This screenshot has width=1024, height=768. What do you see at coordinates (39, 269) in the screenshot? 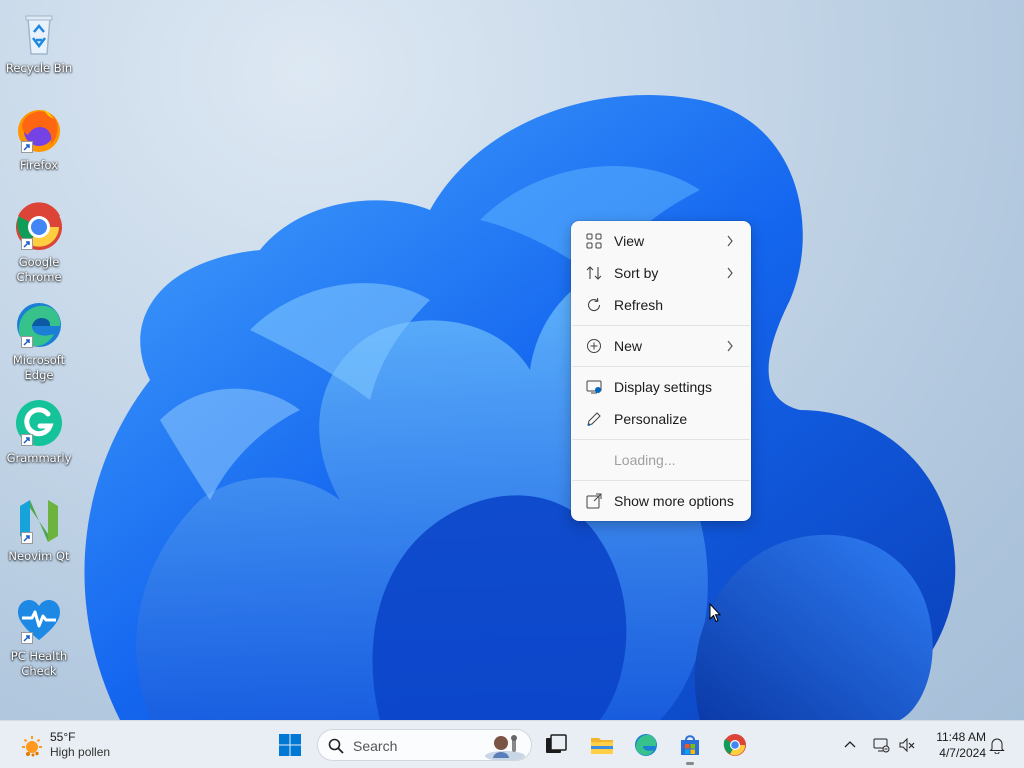
I see `desktop-icon-label: Google Chrome` at bounding box center [39, 269].